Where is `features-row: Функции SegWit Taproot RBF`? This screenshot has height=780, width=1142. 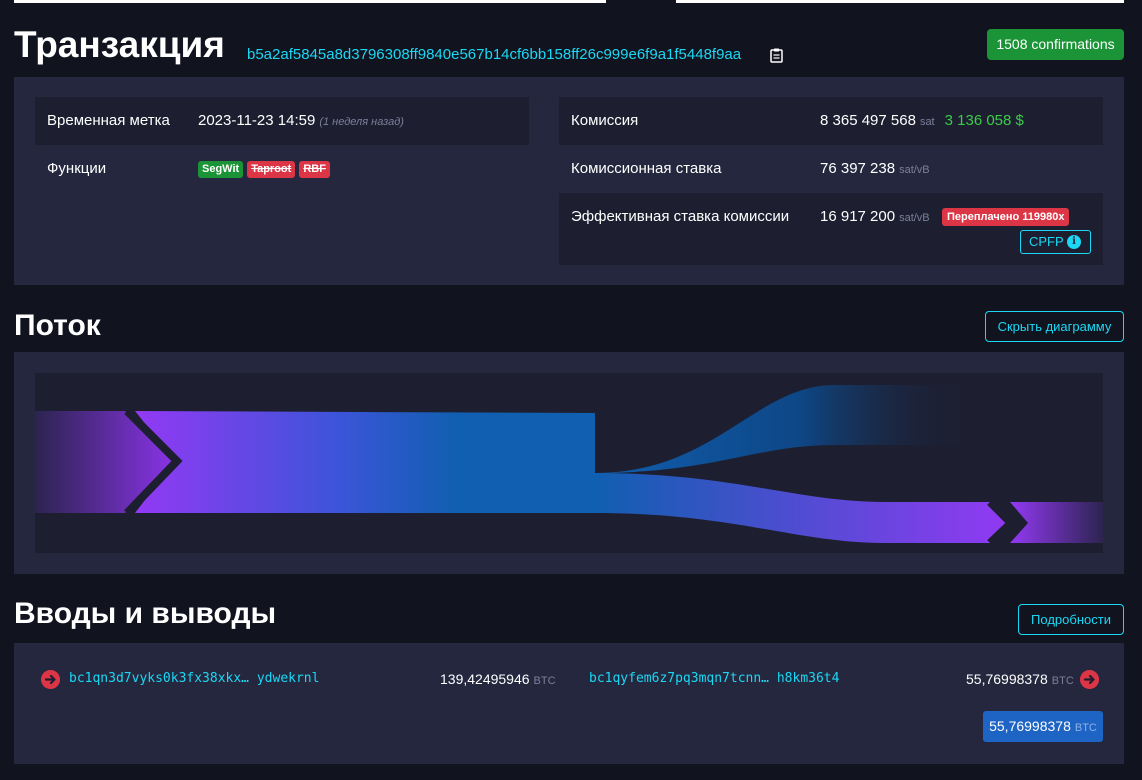 features-row: Функции SegWit Taproot RBF is located at coordinates (282, 169).